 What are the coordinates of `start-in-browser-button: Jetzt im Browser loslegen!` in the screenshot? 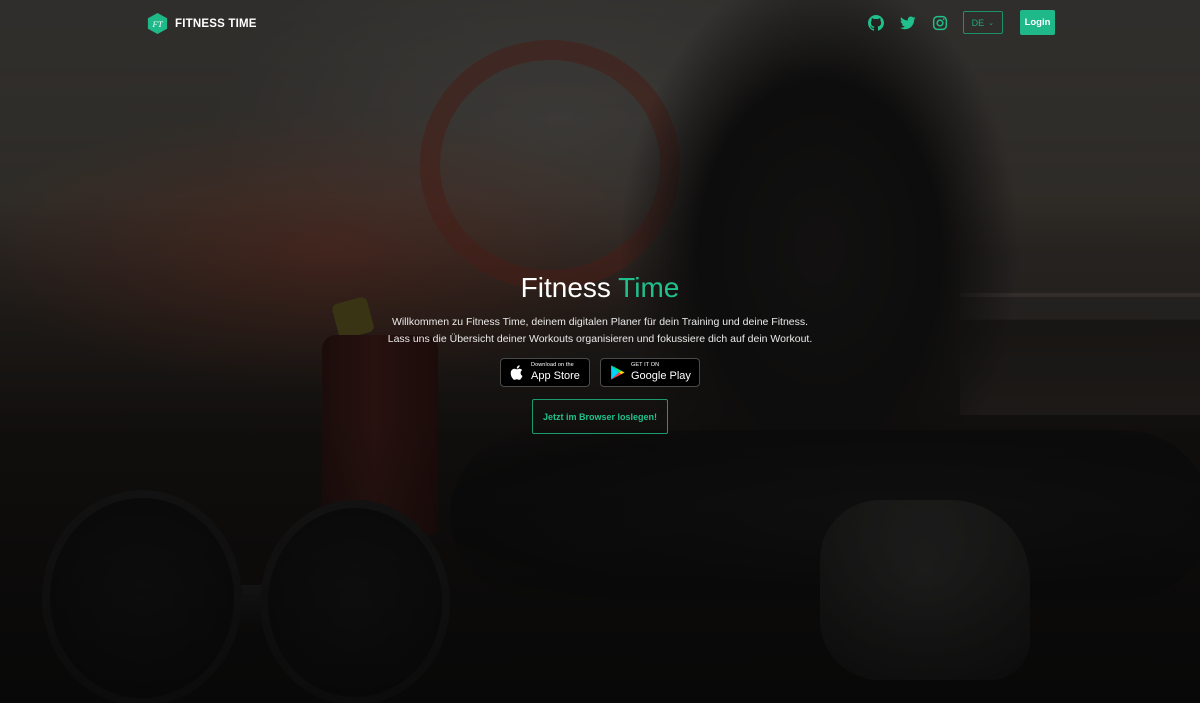 It's located at (600, 416).